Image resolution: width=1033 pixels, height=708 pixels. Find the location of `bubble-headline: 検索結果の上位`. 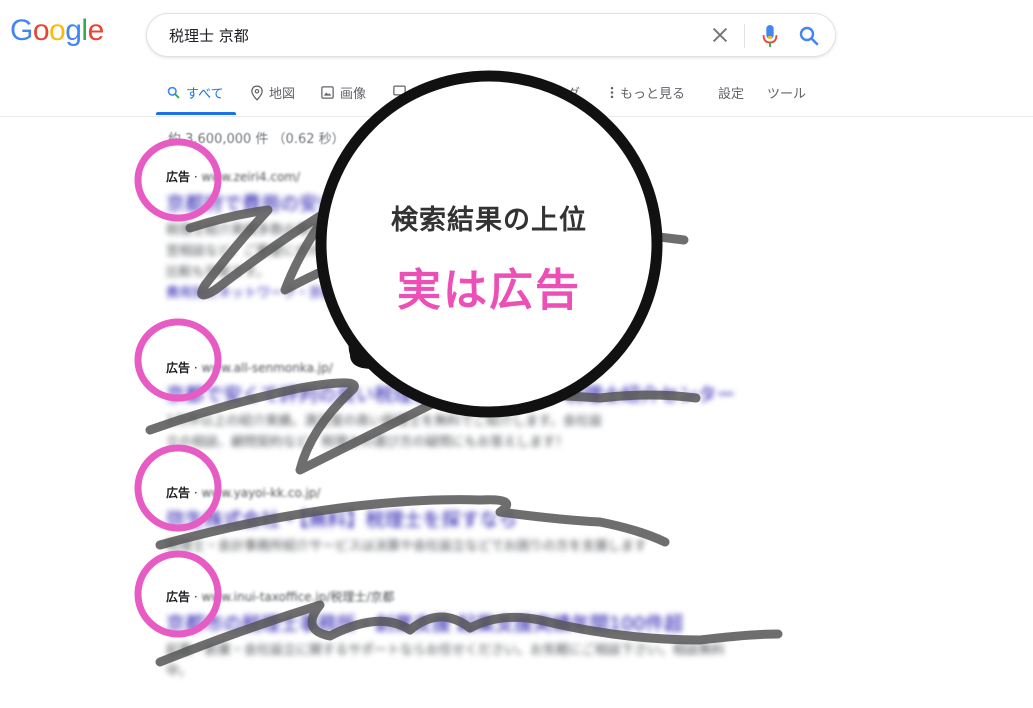

bubble-headline: 検索結果の上位 is located at coordinates (489, 220).